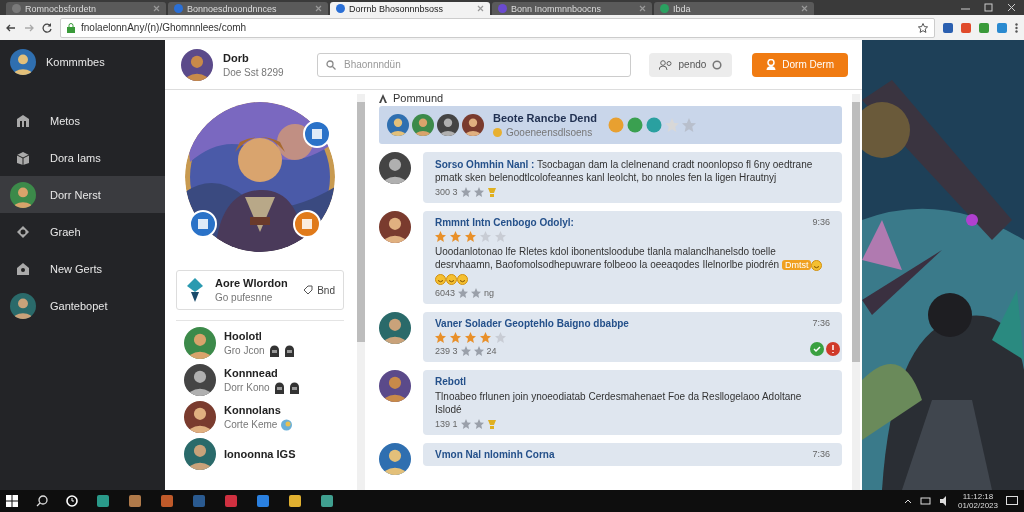 The width and height of the screenshot is (1024, 512). What do you see at coordinates (86, 8) in the screenshot?
I see `browser-tab: Romnocbsfordetn` at bounding box center [86, 8].